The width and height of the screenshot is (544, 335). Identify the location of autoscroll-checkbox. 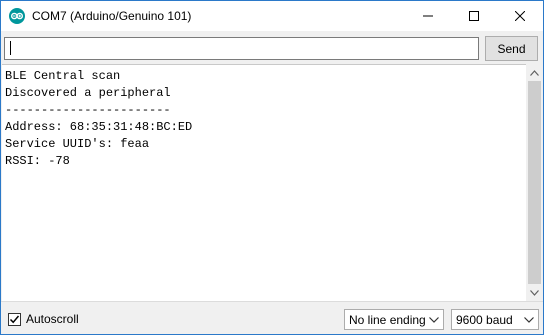
(14, 319).